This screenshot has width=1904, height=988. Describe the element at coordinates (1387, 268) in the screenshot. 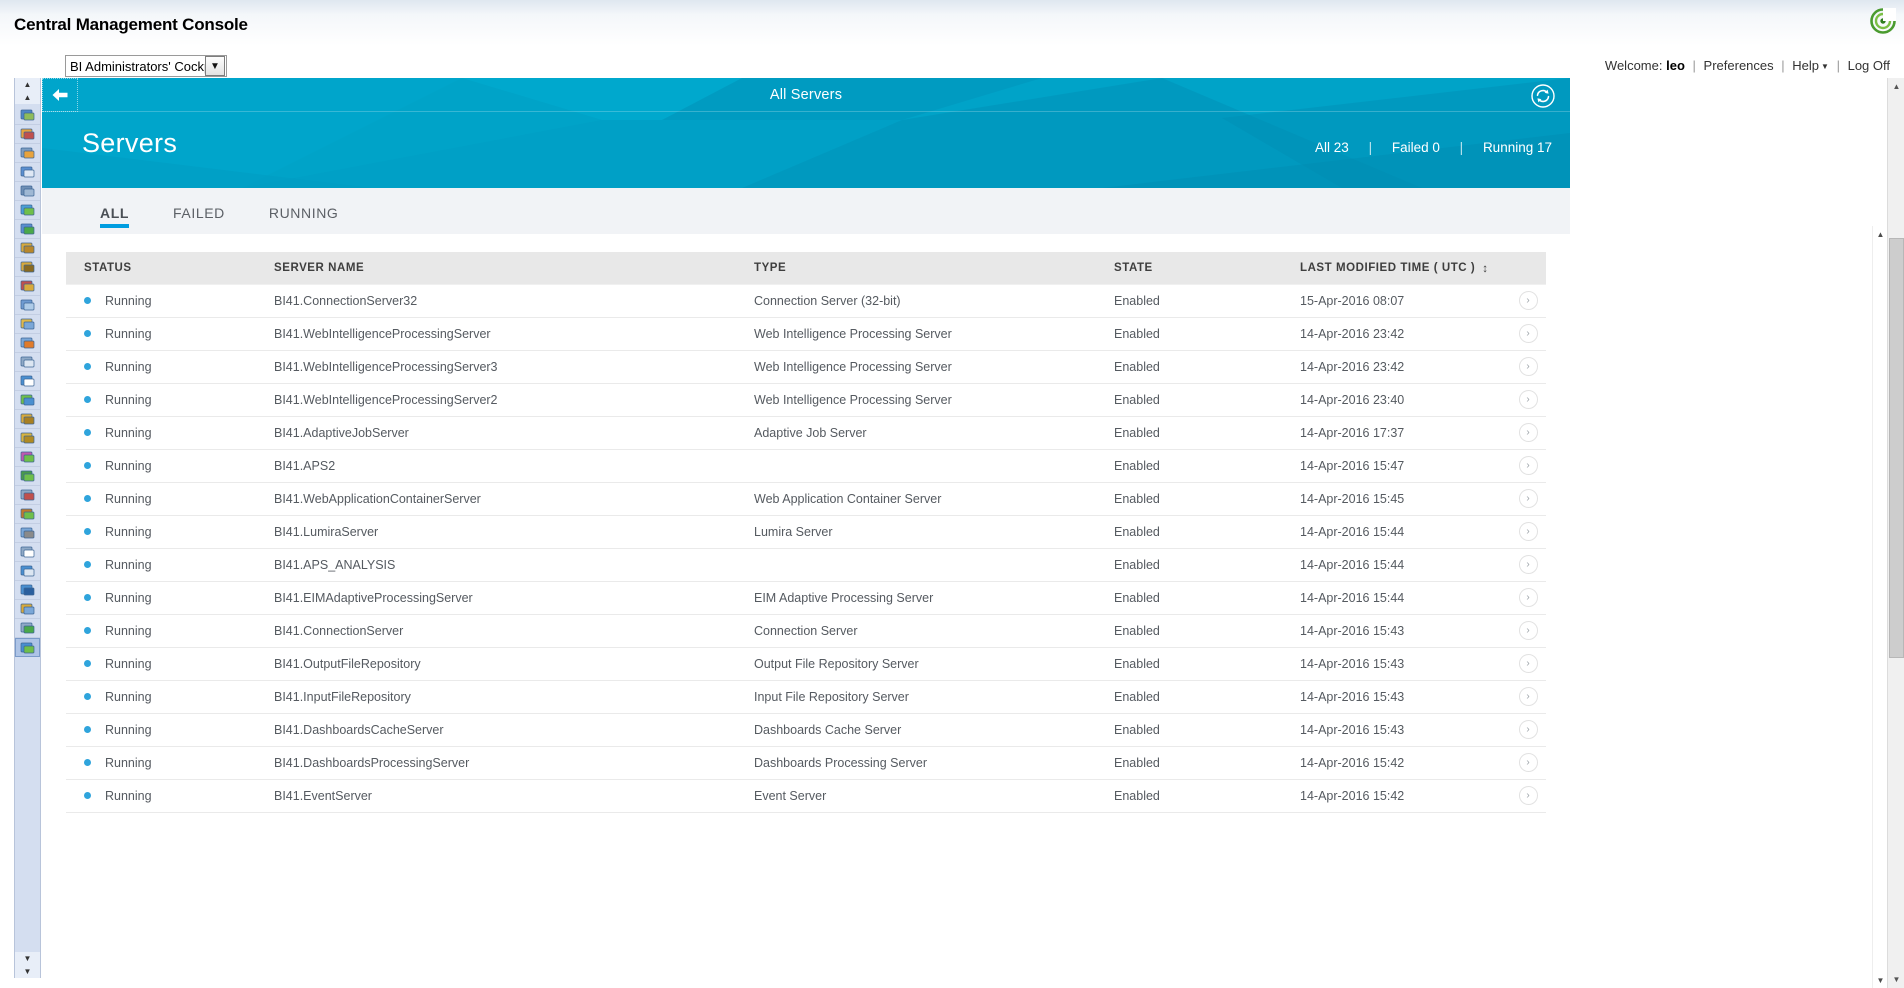

I see `column-header-last-modified-time: LAST MODIFIED TIME ( UTC ) ↕` at that location.